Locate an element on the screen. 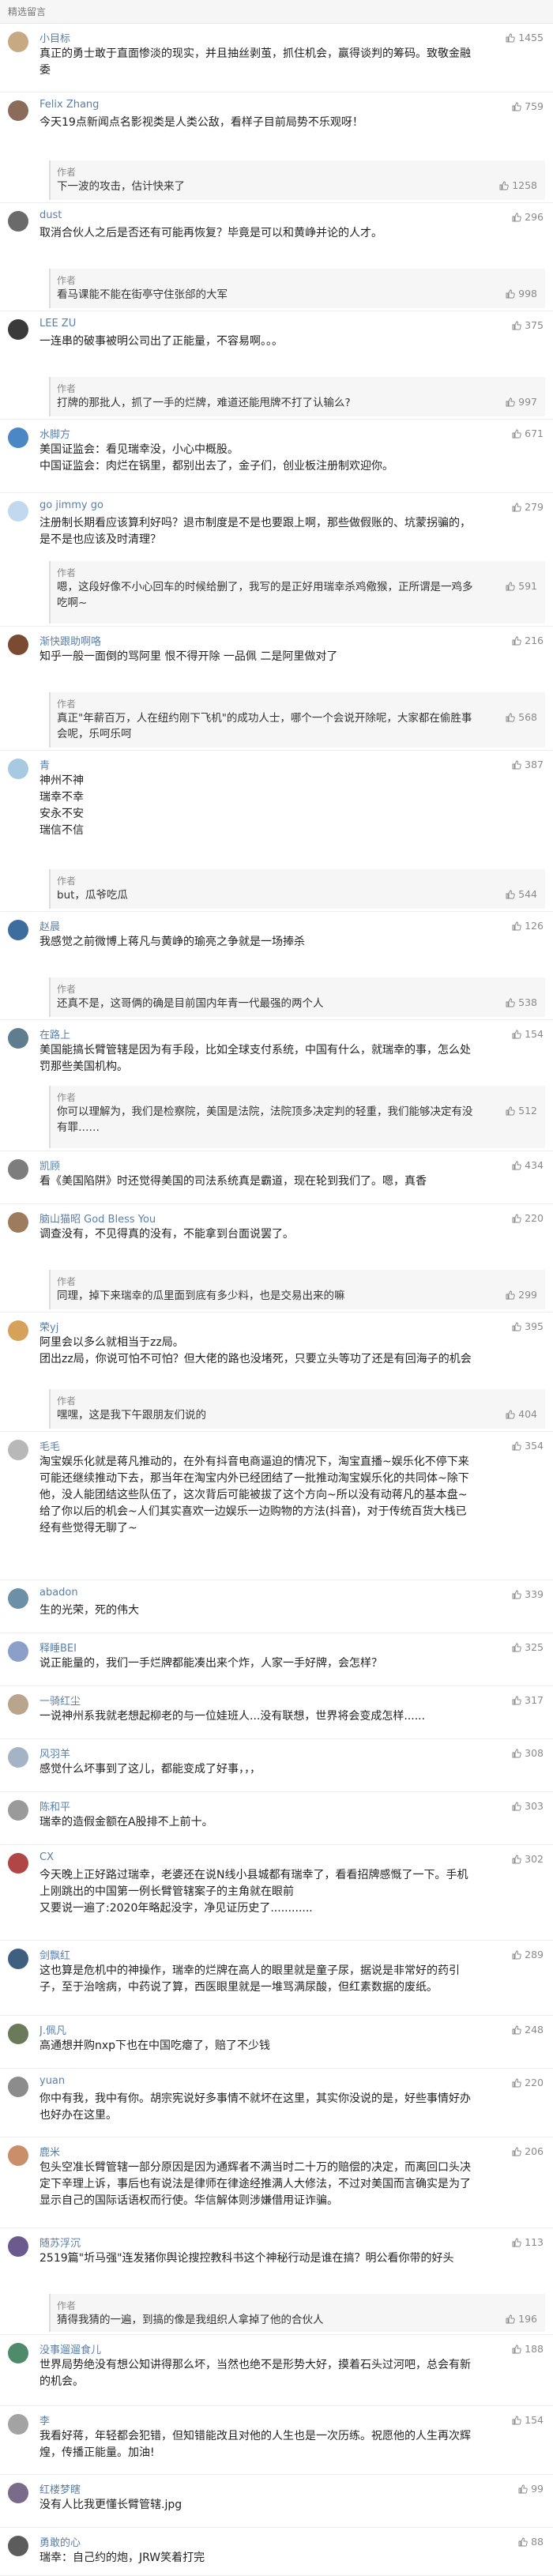 This screenshot has height=2576, width=553. reply-text: 看马课能不能在街亭守住张郃的大军 is located at coordinates (143, 294).